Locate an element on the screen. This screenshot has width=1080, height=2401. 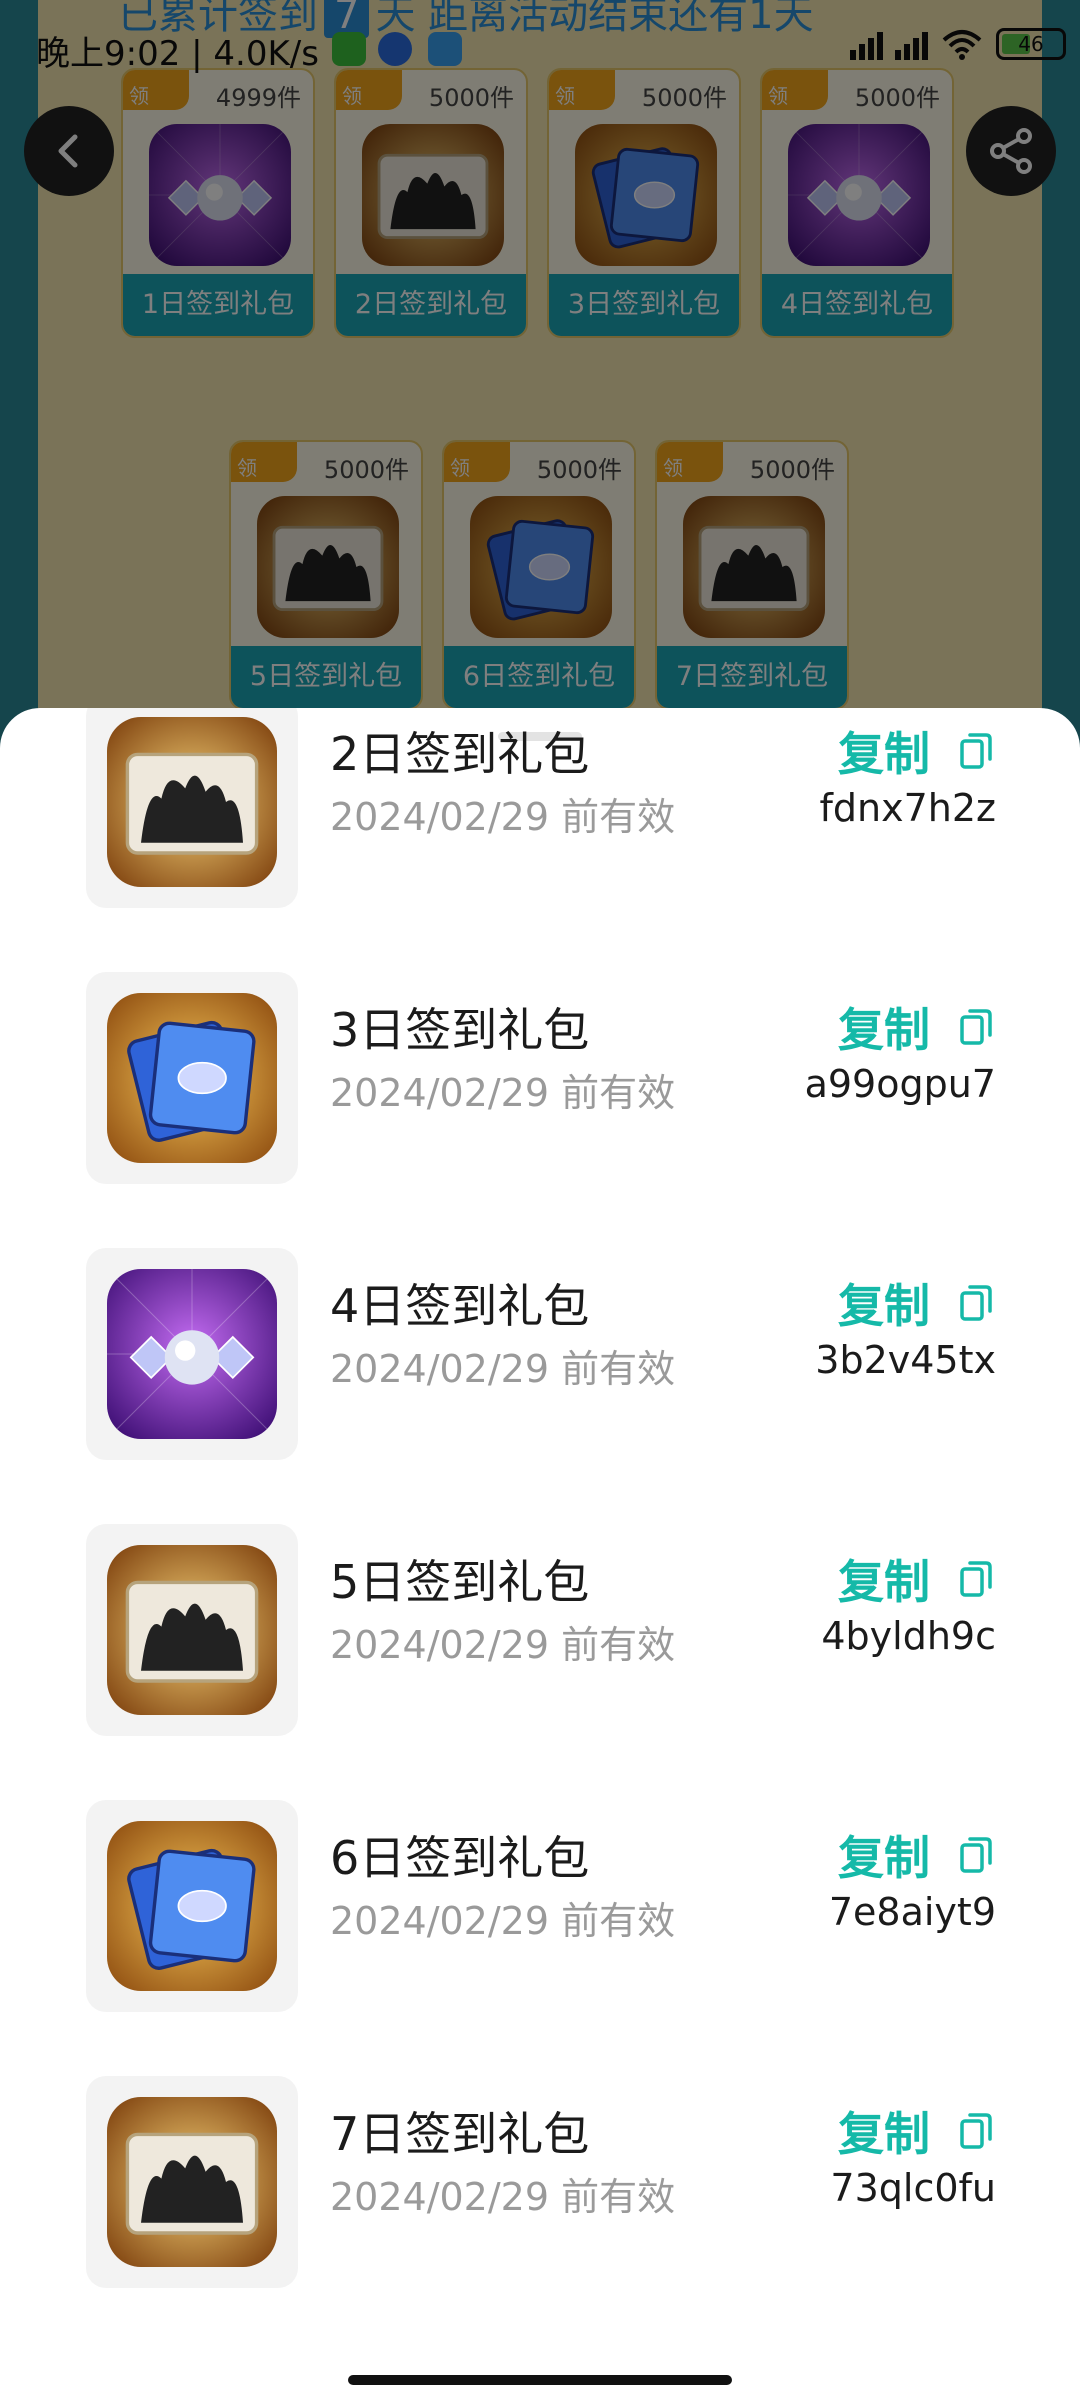
gift-code-row: 4日签到礼包 2024/02/29 前有效 复制 3b2v45tx is located at coordinates (540, 1386).